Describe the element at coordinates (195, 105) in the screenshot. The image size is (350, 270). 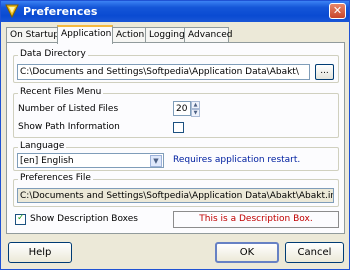
I see `spin-up-icon: ▲` at that location.